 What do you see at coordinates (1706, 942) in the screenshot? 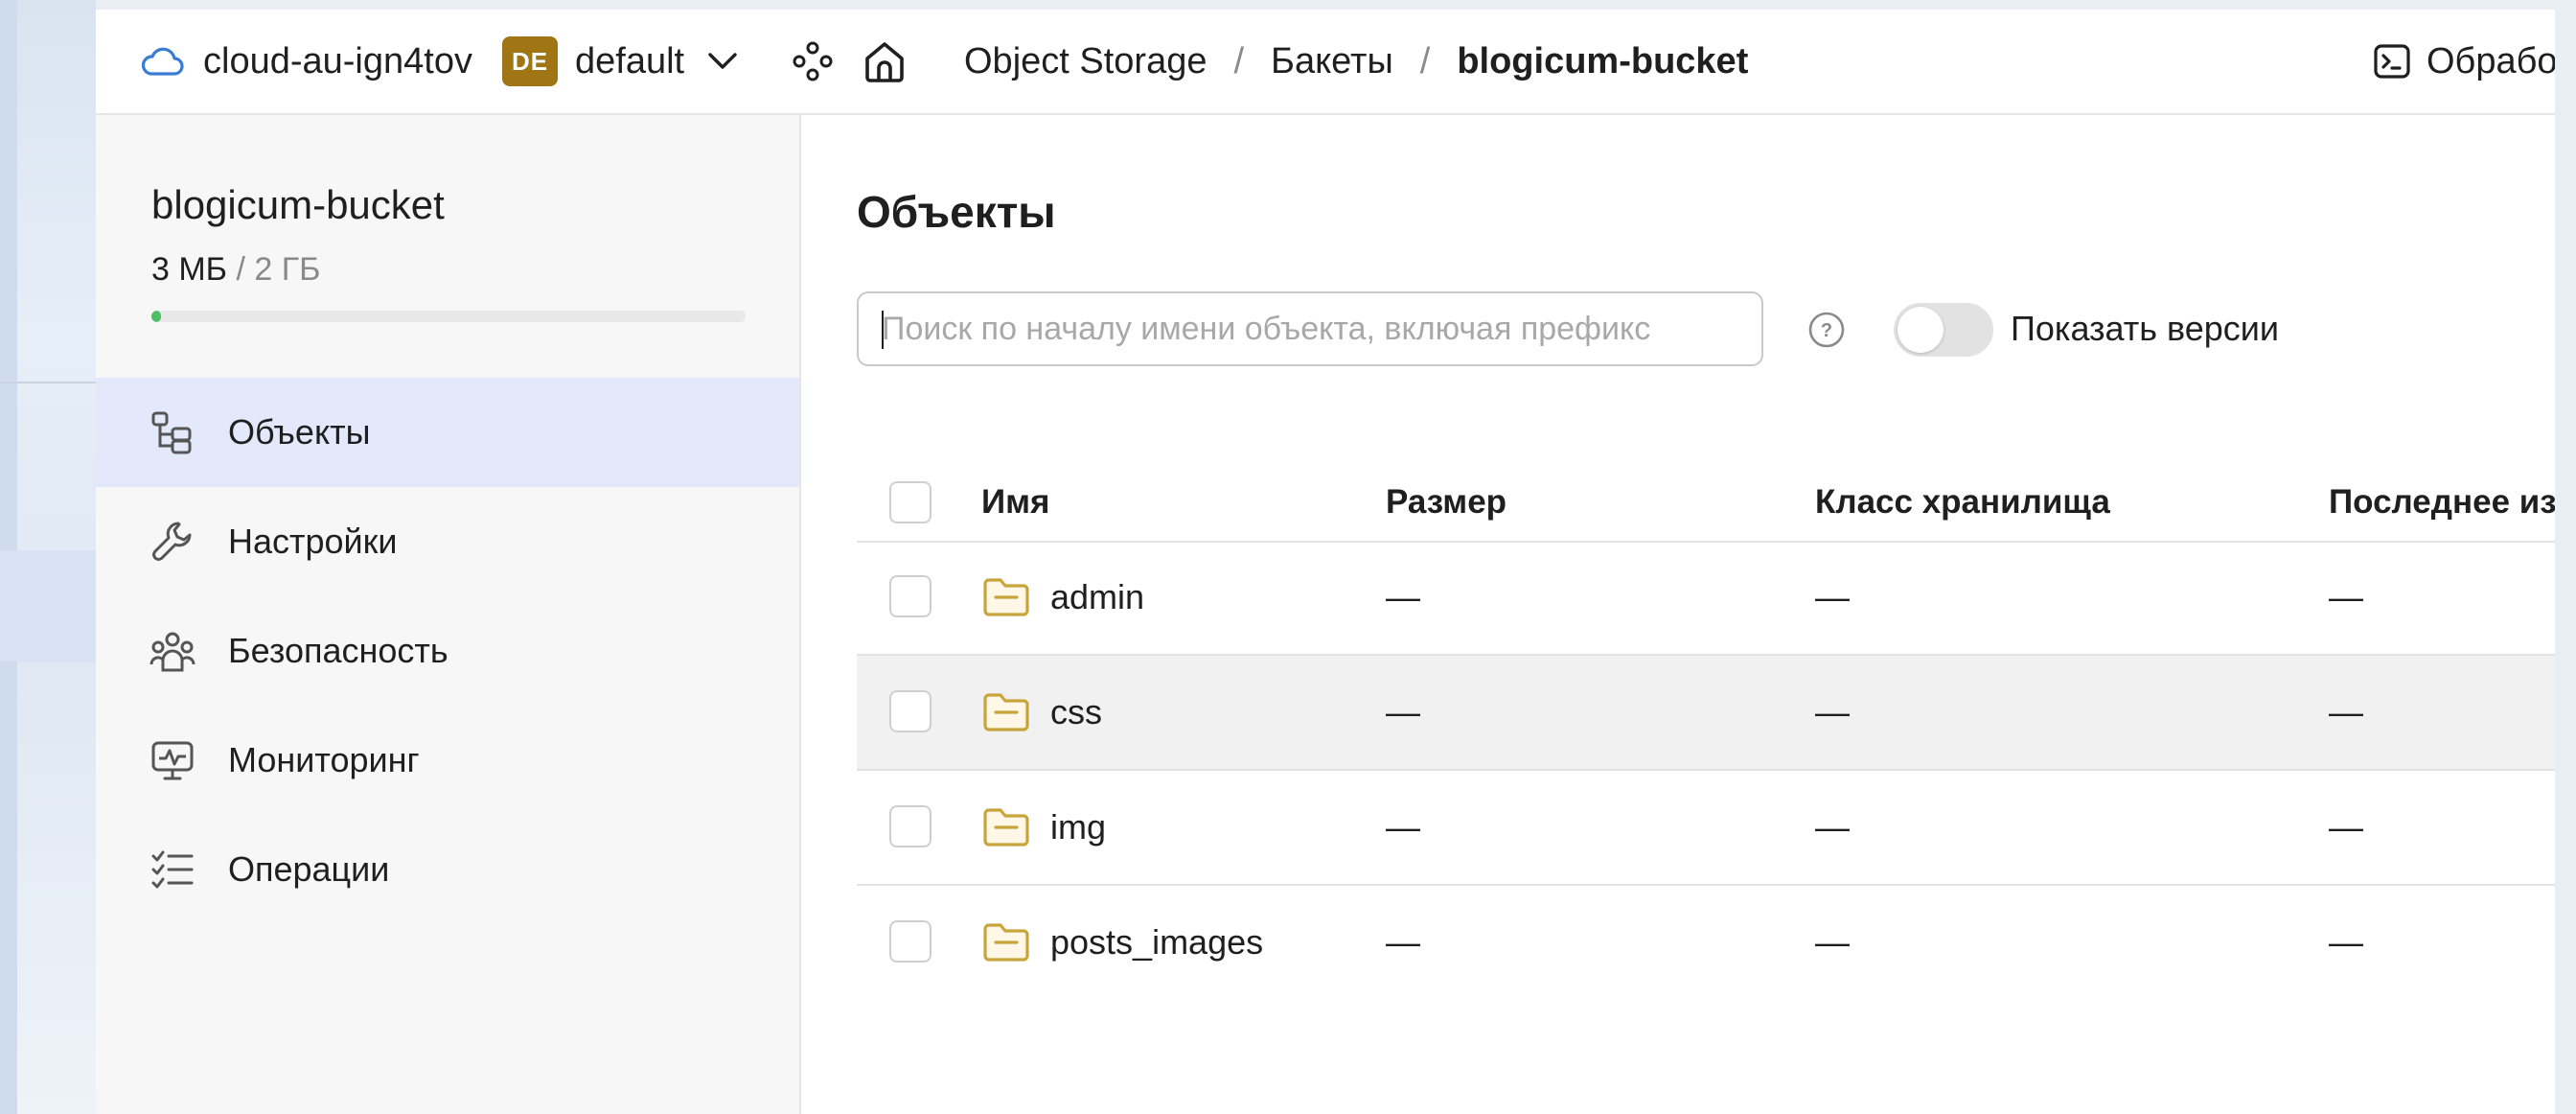
I see `table-row: posts_images — — —` at bounding box center [1706, 942].